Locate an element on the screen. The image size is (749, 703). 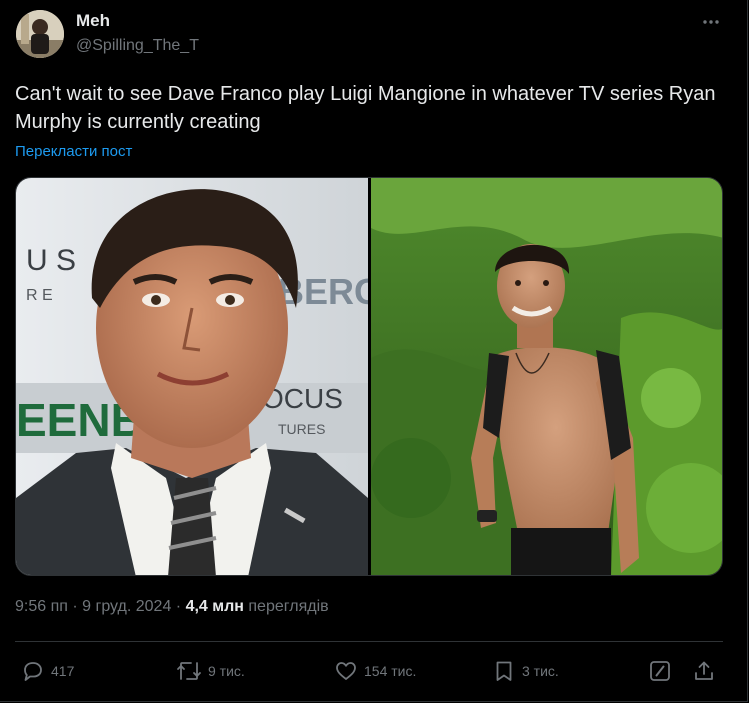
post-time: 9:56 пп is located at coordinates (41, 606).